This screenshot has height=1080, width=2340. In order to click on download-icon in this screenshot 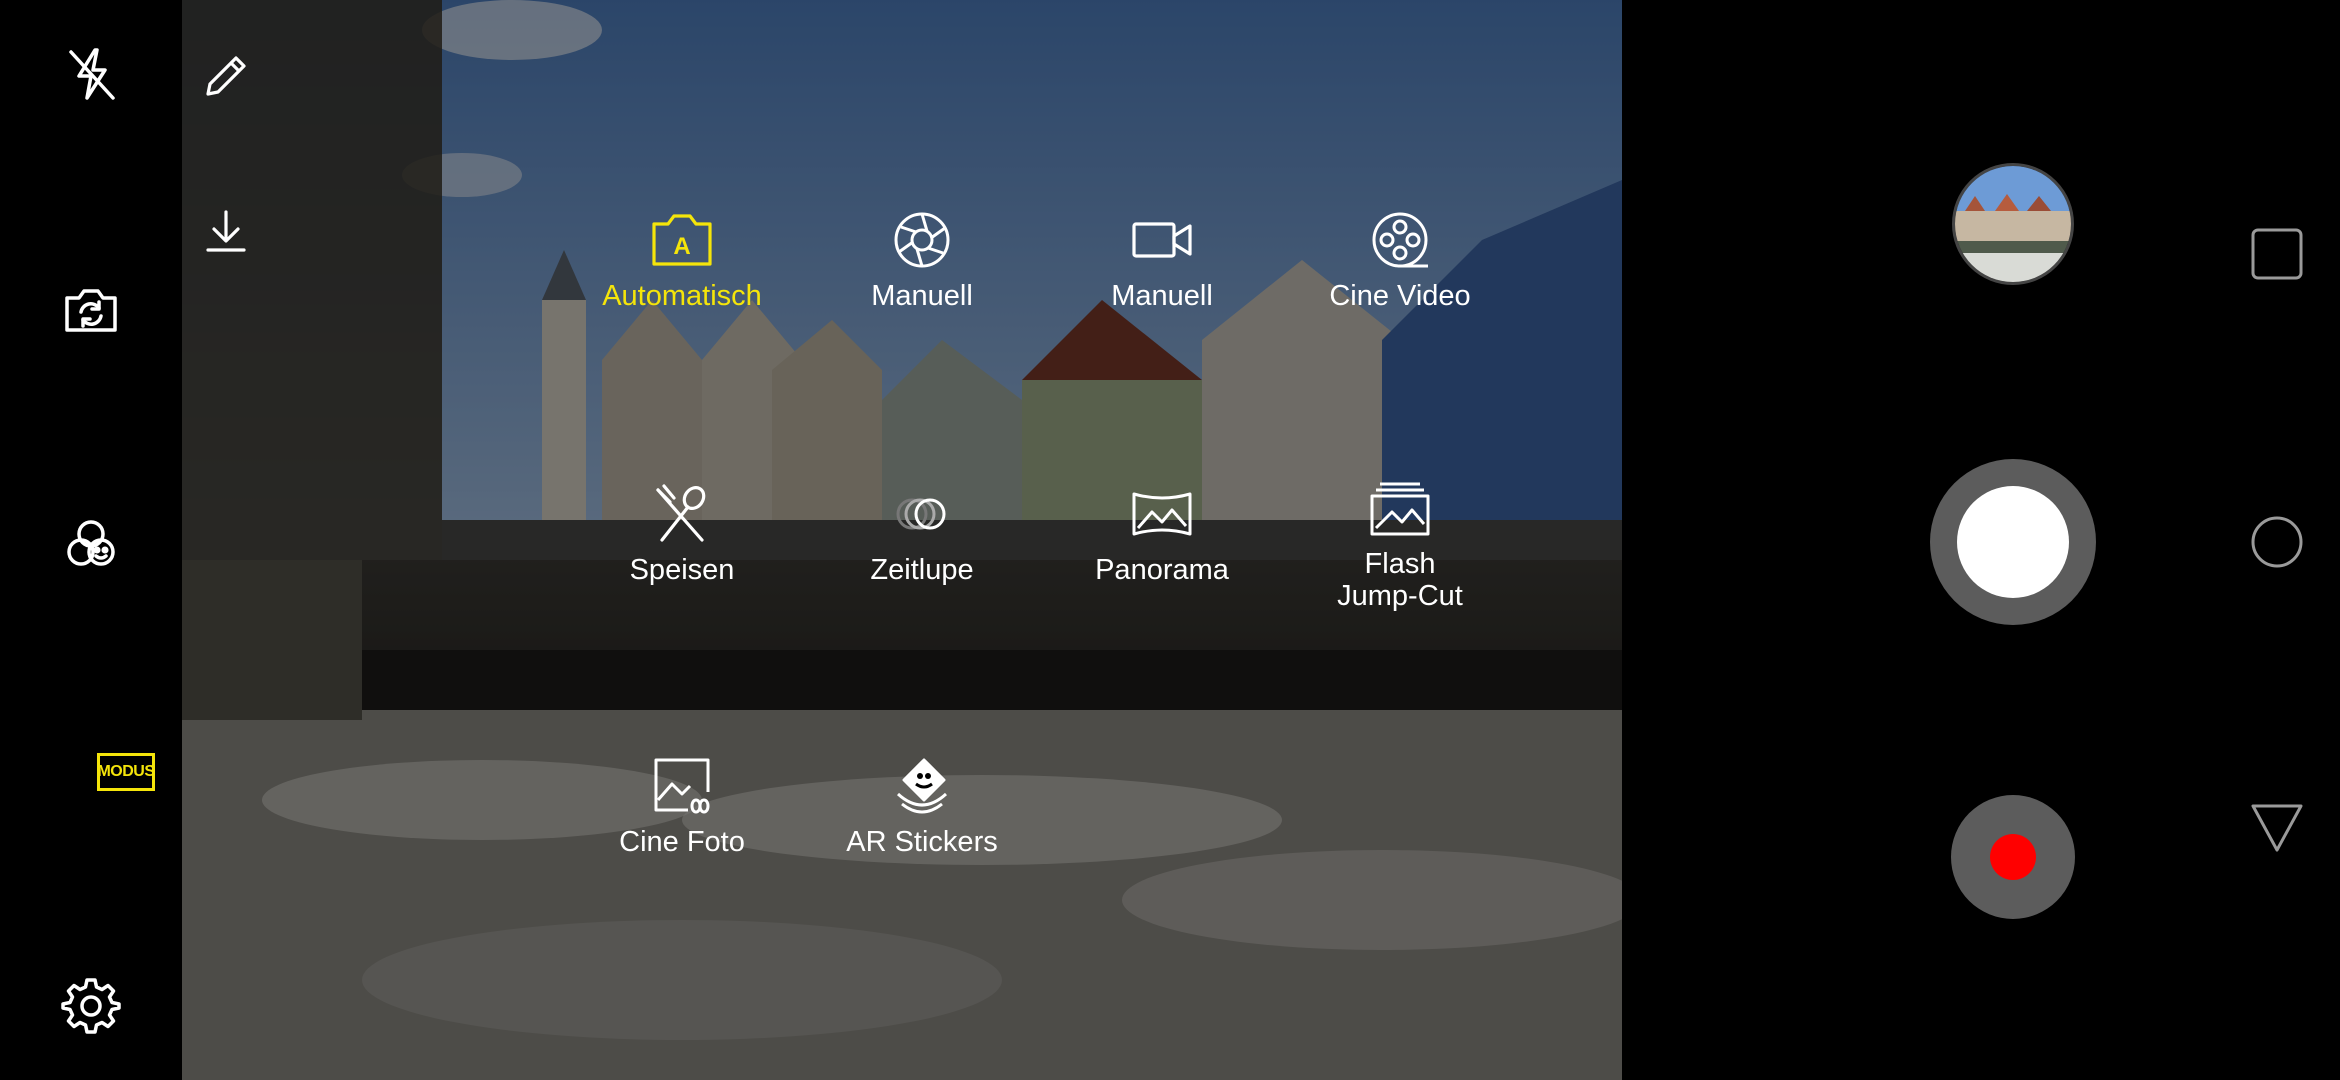, I will do `click(226, 232)`.